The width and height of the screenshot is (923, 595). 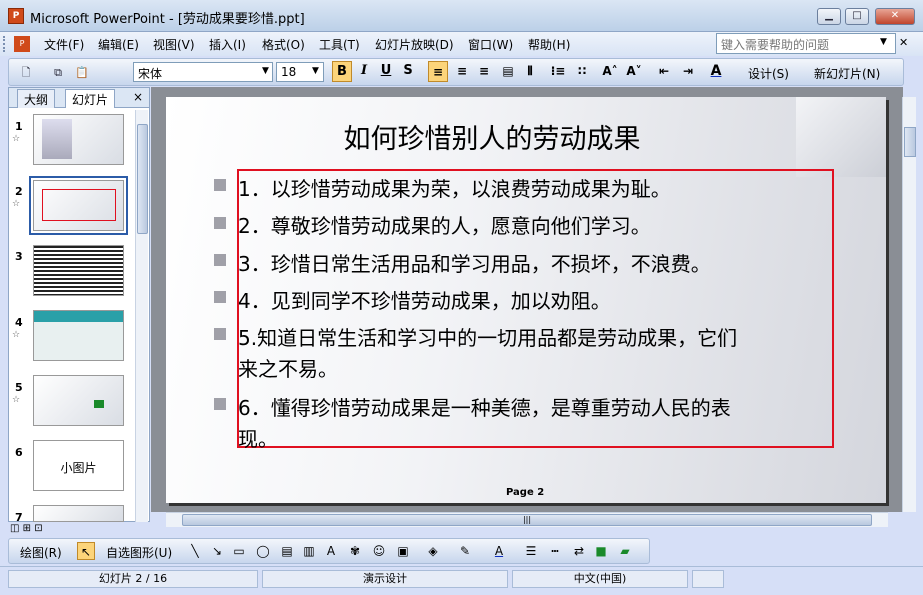 I want to click on slide-number-2: 2, so click(x=19, y=191).